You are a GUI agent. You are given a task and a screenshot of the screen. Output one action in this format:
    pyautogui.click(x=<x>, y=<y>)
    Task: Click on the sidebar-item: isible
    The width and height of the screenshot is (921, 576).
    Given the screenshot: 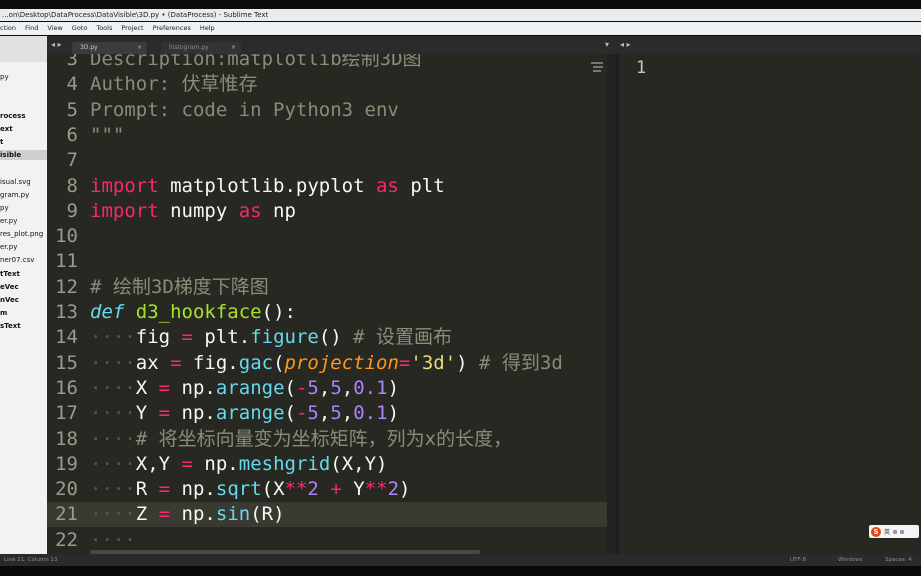 What is the action you would take?
    pyautogui.click(x=23, y=155)
    